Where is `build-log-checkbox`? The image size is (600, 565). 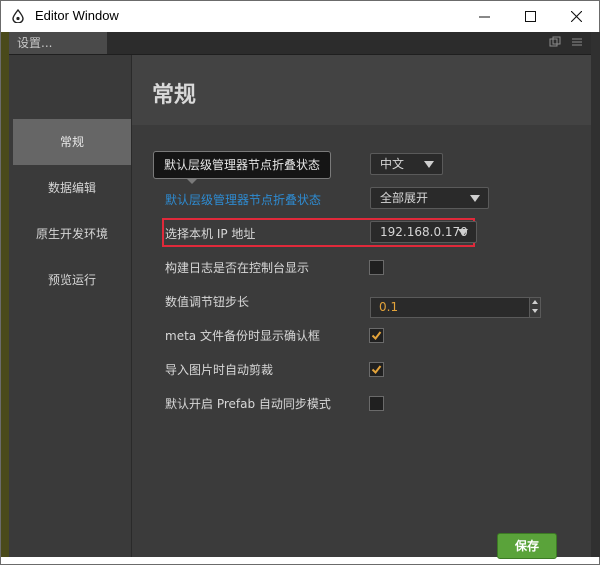
build-log-checkbox is located at coordinates (376, 267).